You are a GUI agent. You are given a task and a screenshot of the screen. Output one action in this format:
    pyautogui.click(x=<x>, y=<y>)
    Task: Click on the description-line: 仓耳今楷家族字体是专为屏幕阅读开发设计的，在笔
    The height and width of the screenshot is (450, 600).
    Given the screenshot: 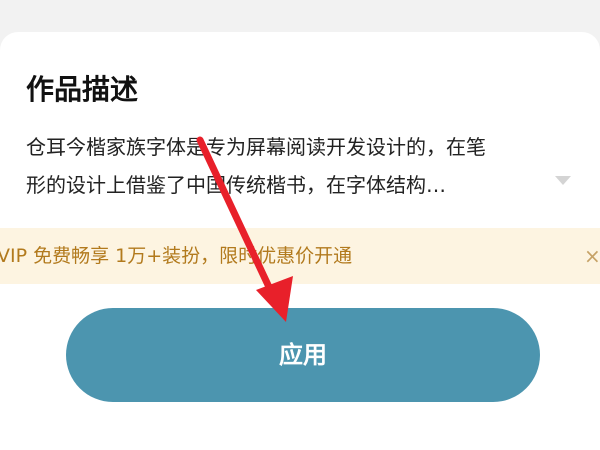 What is the action you would take?
    pyautogui.click(x=256, y=147)
    